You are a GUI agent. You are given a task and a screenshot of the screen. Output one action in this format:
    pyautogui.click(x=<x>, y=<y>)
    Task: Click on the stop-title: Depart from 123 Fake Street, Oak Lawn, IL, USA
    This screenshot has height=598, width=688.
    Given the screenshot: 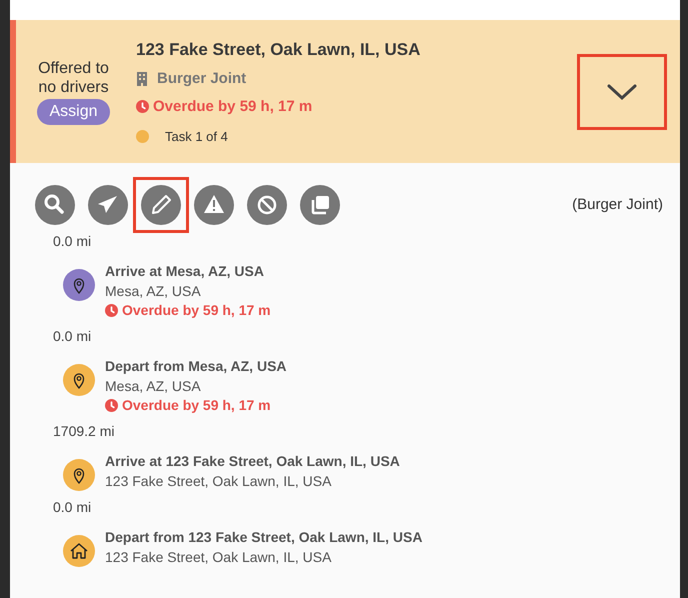 What is the action you would take?
    pyautogui.click(x=263, y=537)
    